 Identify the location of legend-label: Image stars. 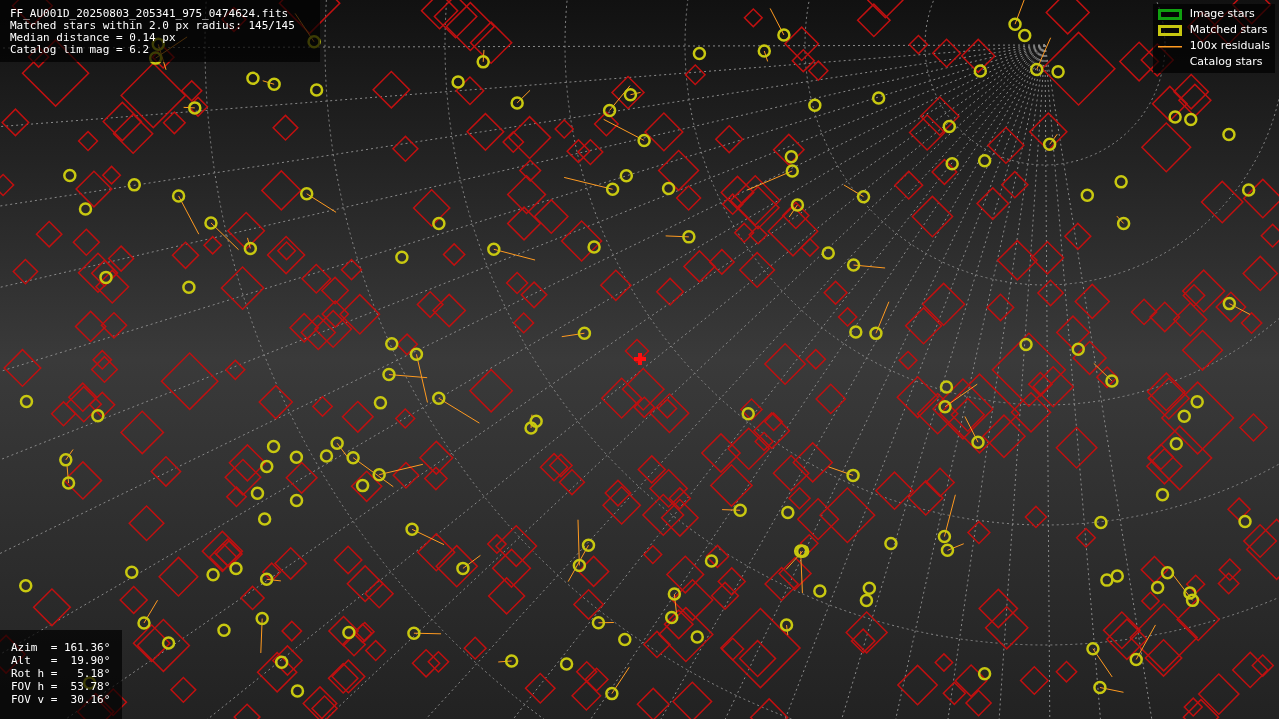
(1222, 14).